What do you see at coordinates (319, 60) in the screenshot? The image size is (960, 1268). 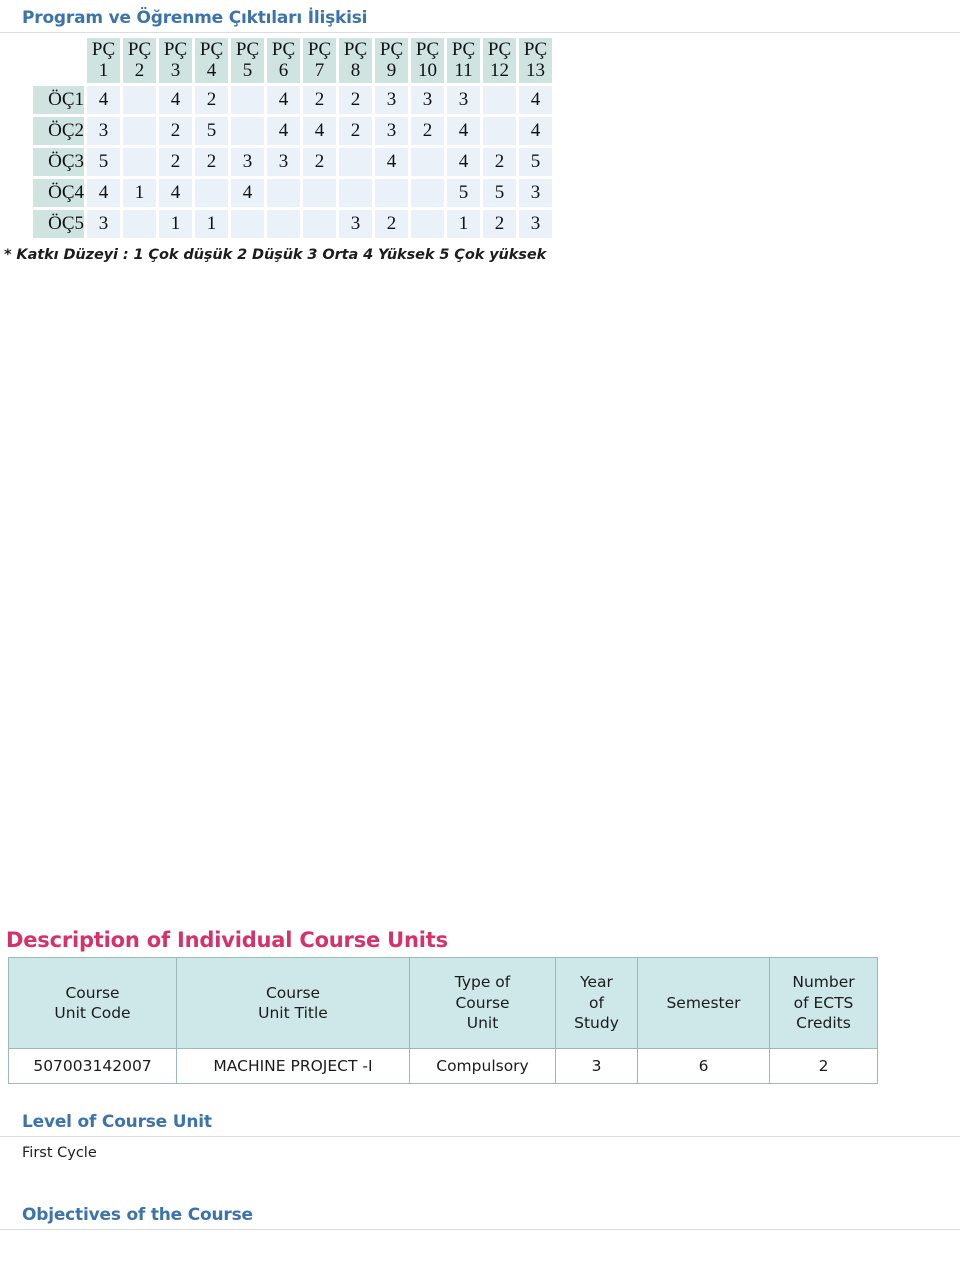 I see `matrix-column-header: PÇ 7` at bounding box center [319, 60].